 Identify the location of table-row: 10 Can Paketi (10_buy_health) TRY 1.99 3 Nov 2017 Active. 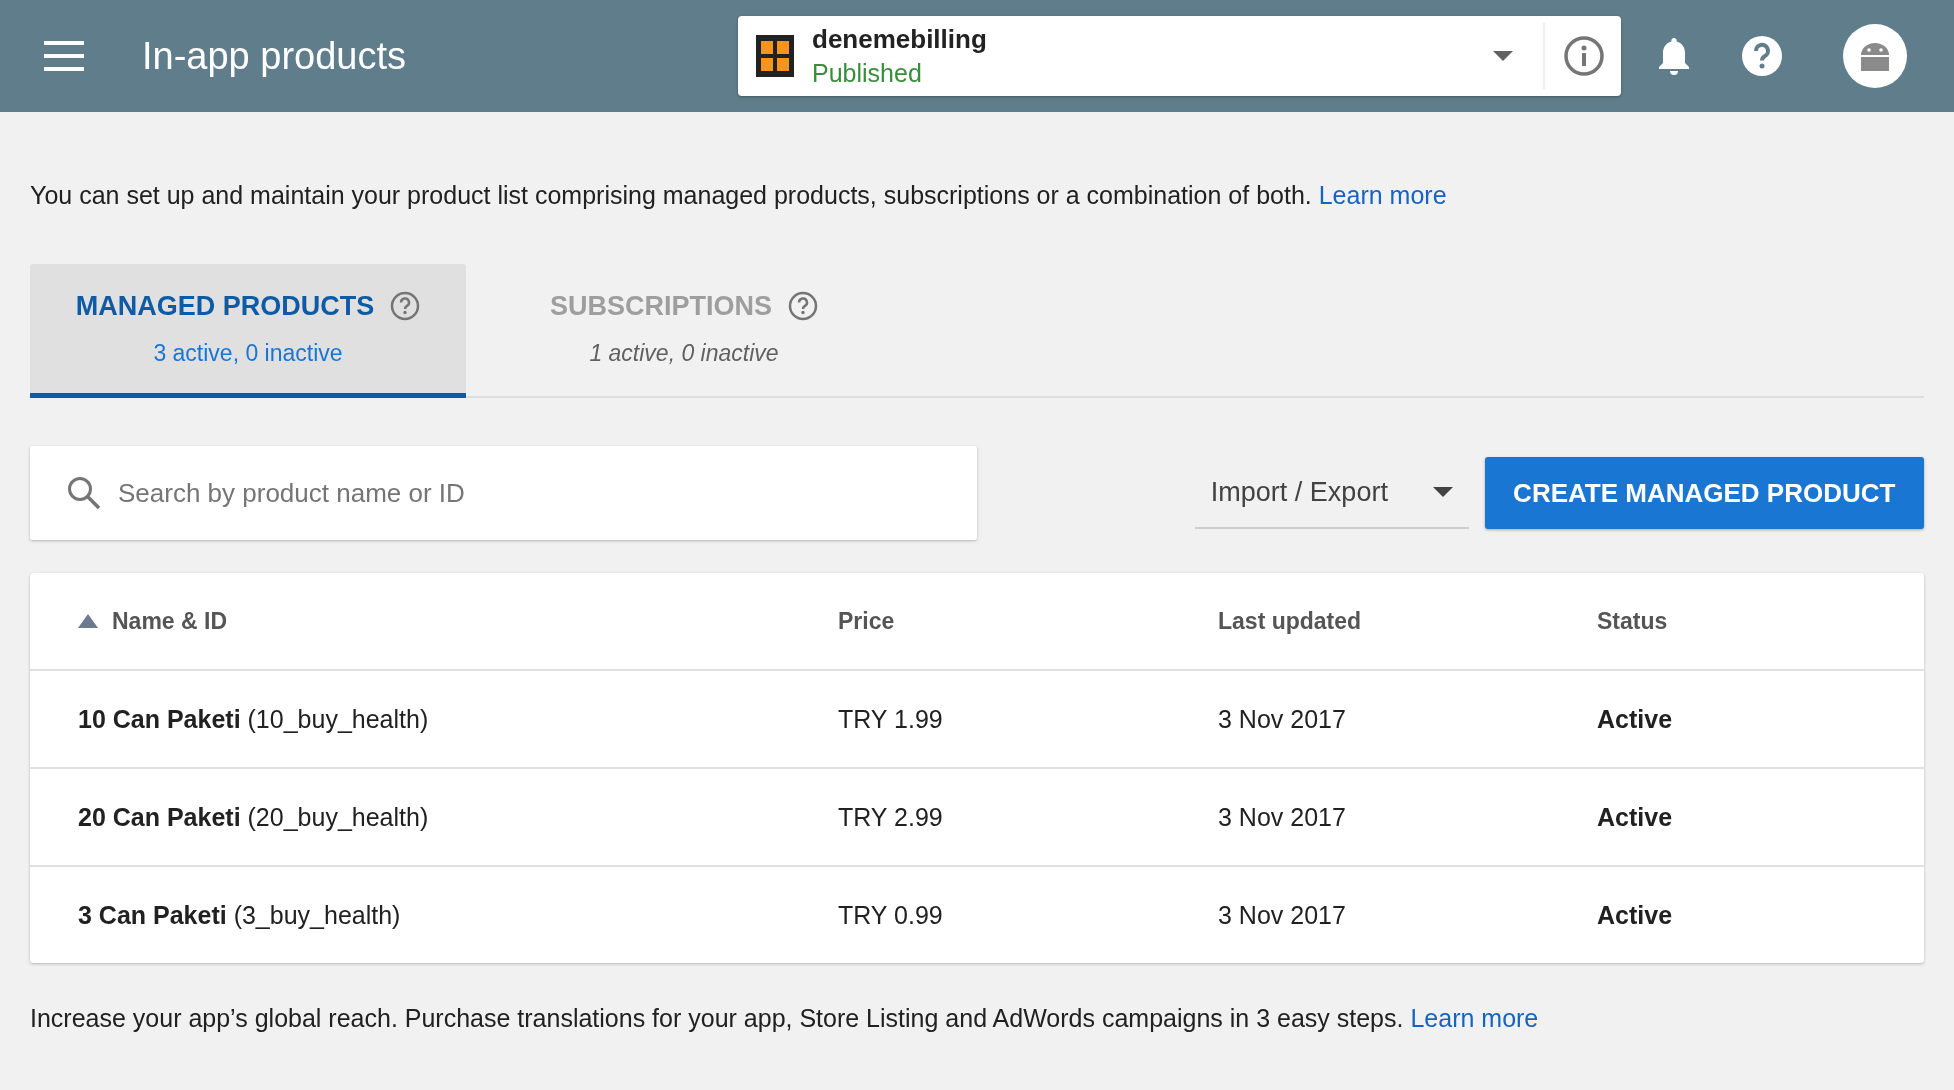
(977, 718).